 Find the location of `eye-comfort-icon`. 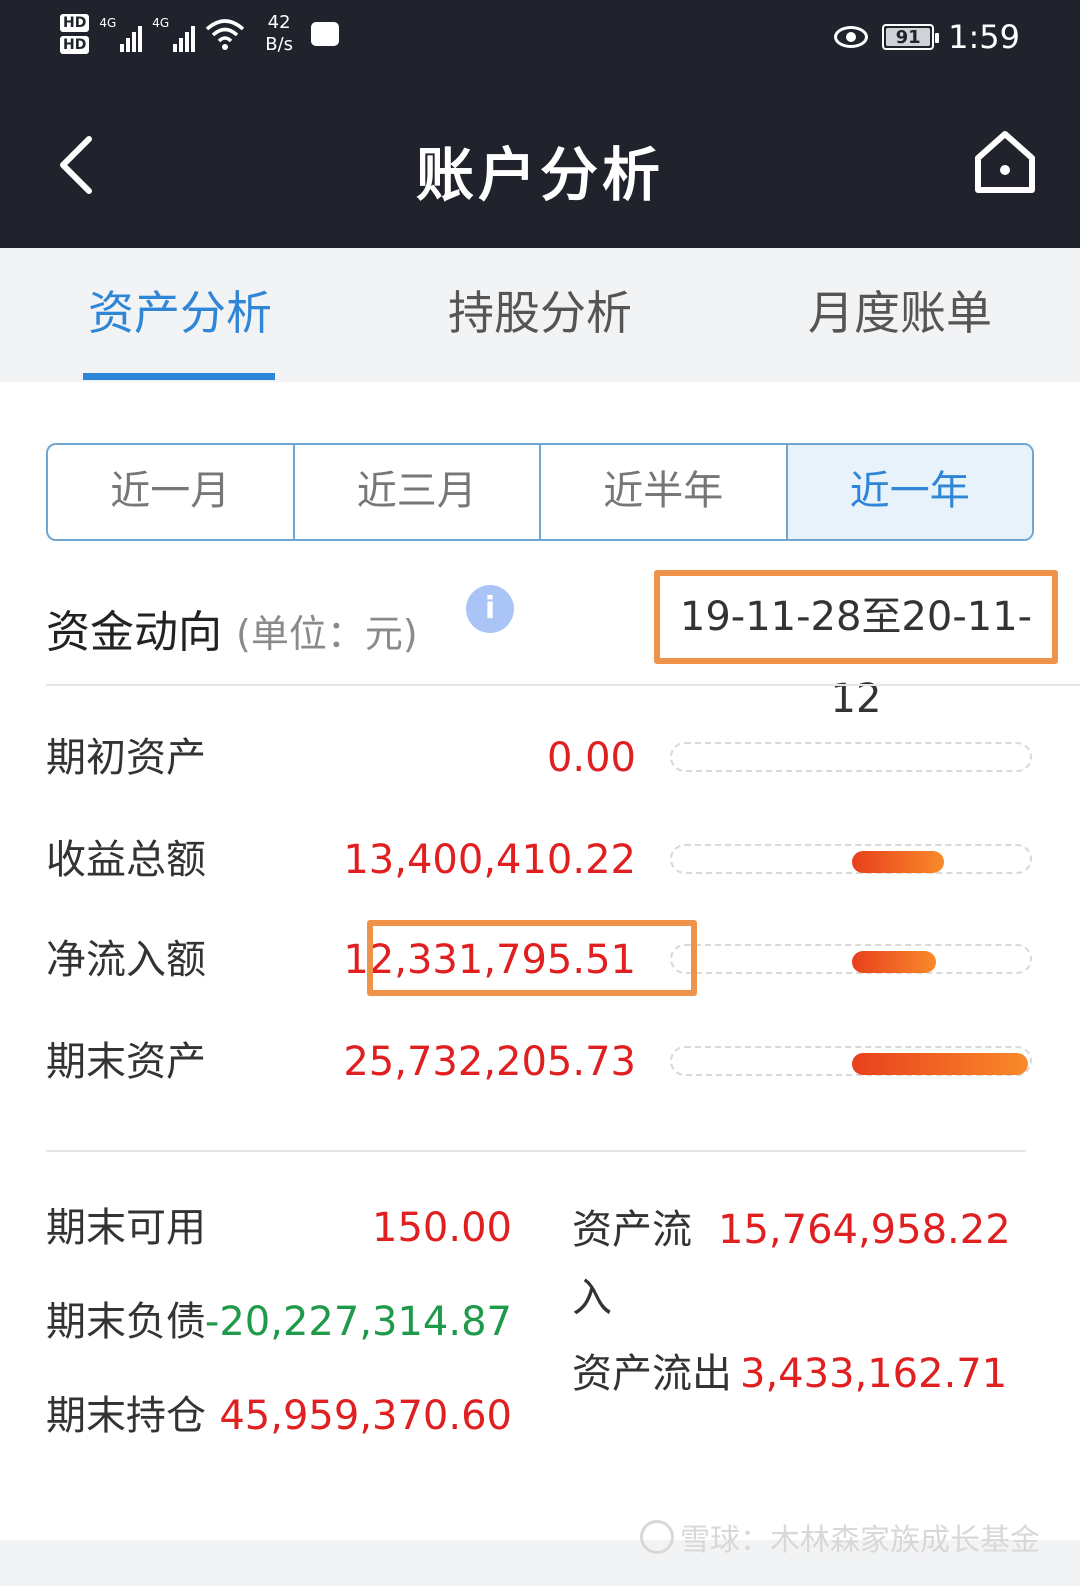

eye-comfort-icon is located at coordinates (851, 37).